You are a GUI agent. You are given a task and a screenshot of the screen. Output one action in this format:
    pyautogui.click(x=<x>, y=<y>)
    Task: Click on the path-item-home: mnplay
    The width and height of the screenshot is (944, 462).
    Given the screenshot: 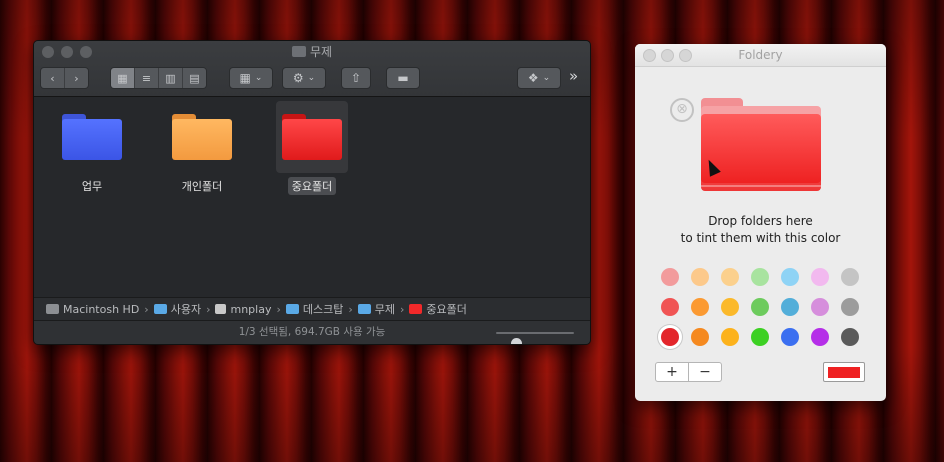 What is the action you would take?
    pyautogui.click(x=243, y=309)
    